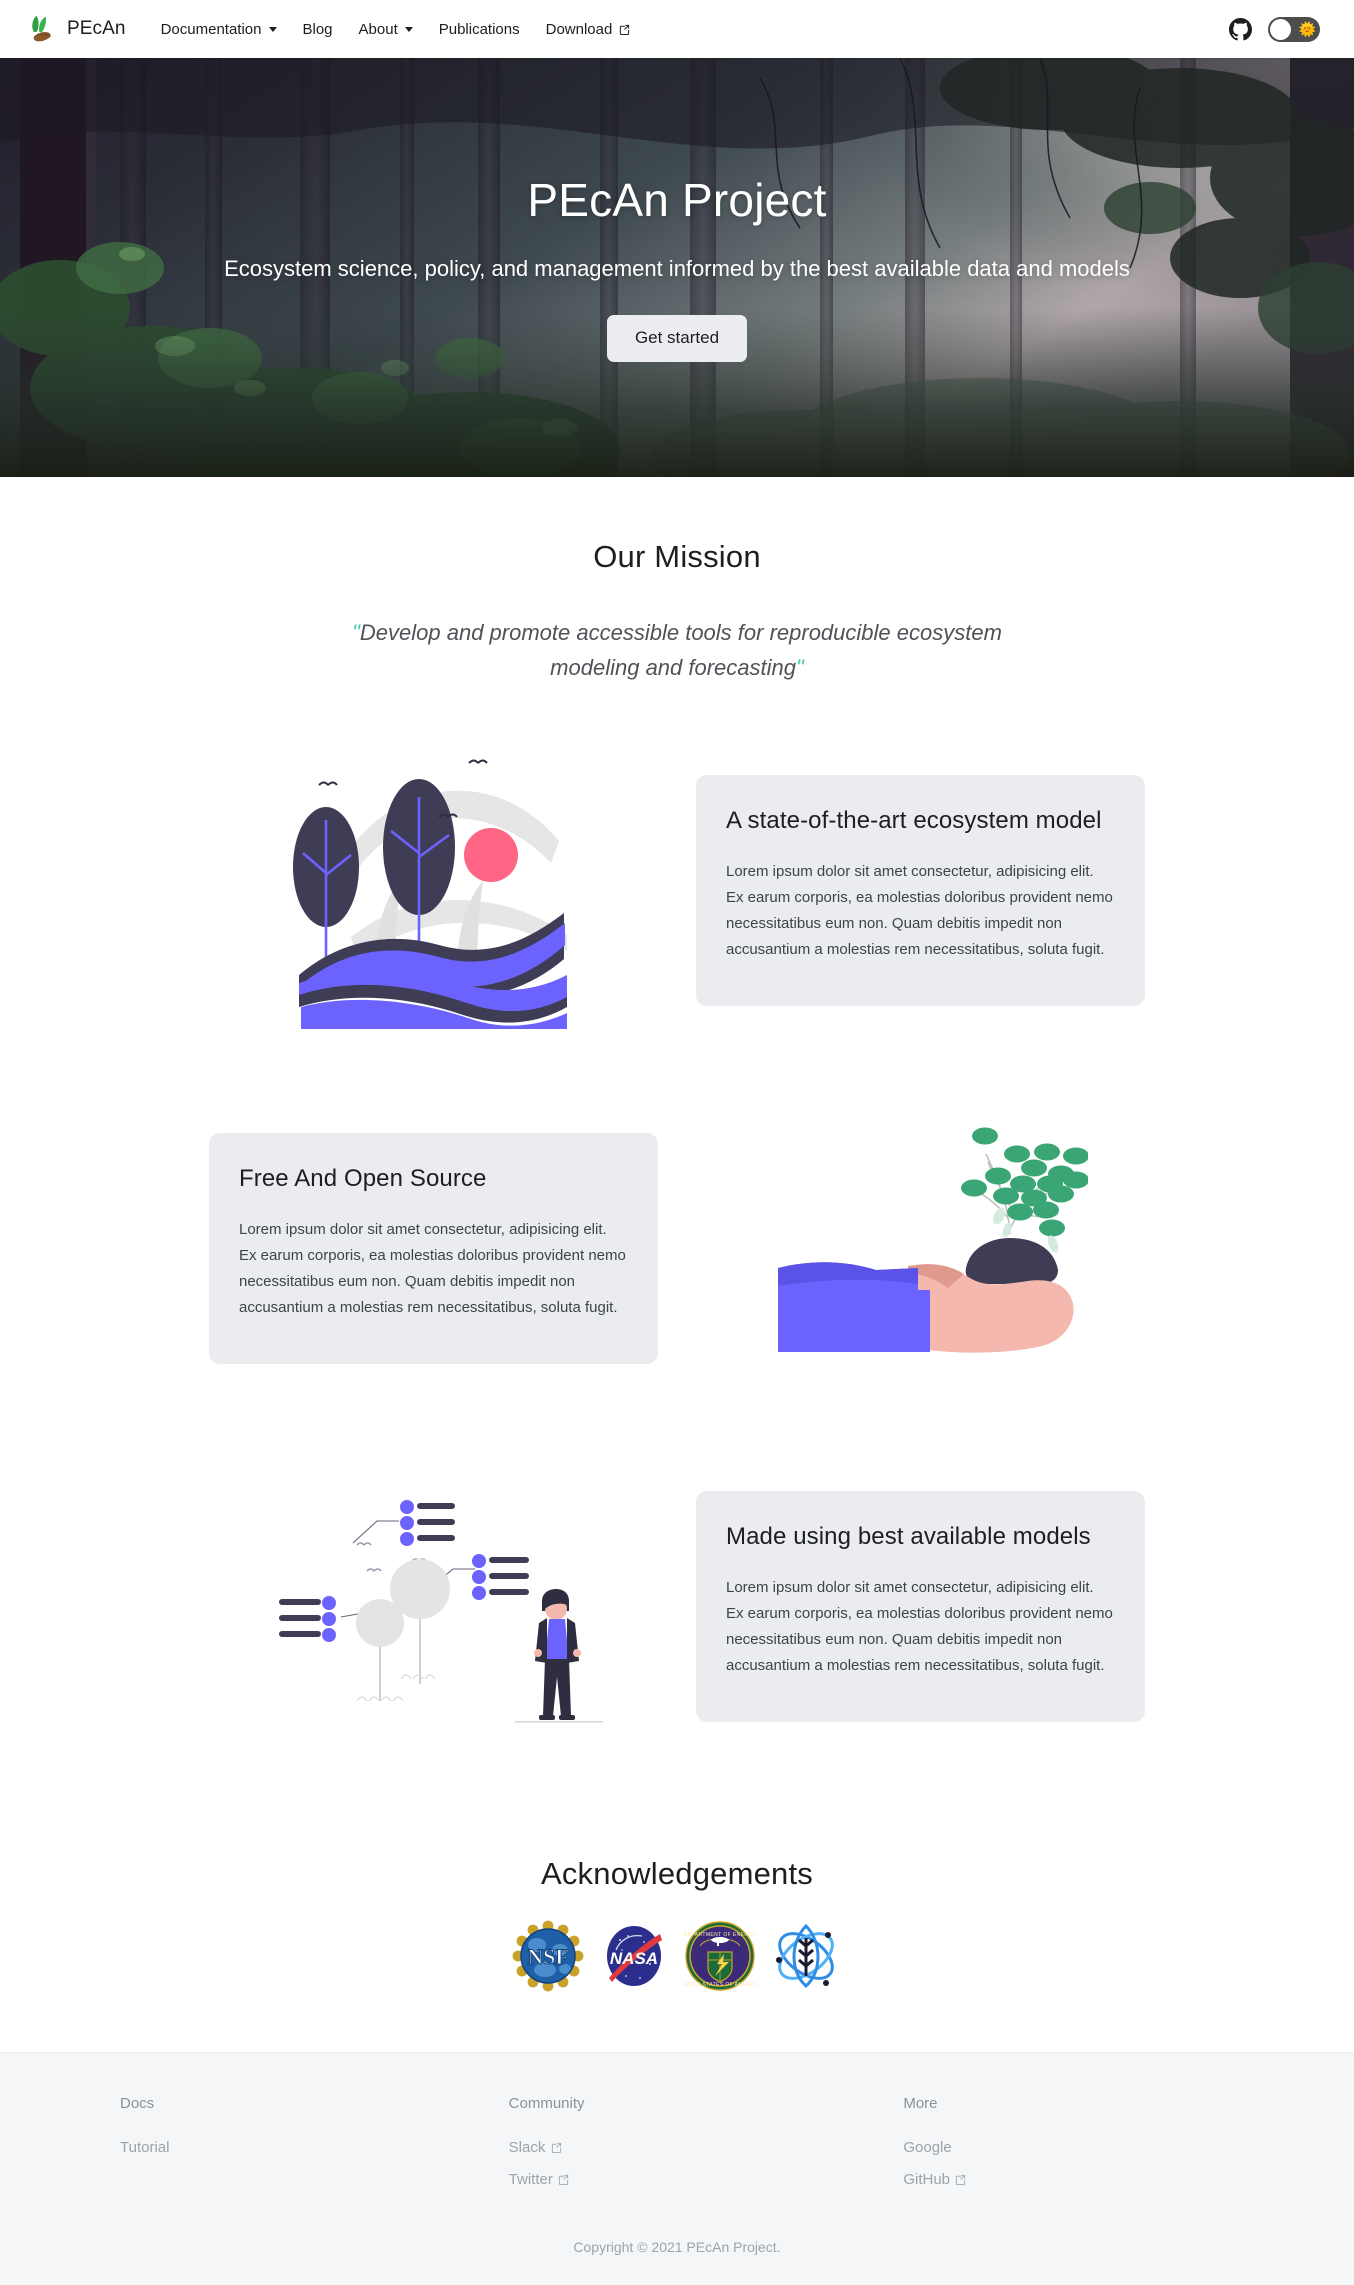  I want to click on feature-card-title: Free And Open Source, so click(363, 1179).